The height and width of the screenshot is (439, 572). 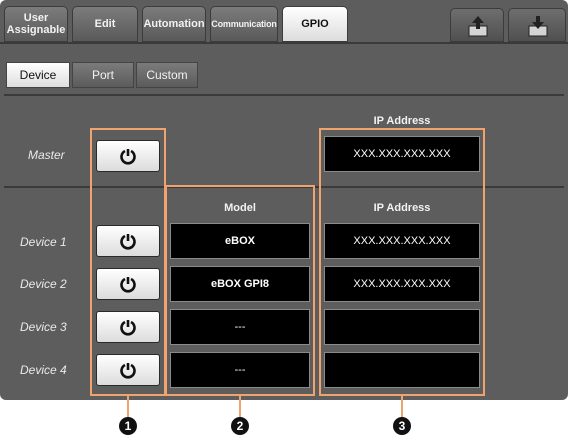 I want to click on device-label: Device 3, so click(x=43, y=327).